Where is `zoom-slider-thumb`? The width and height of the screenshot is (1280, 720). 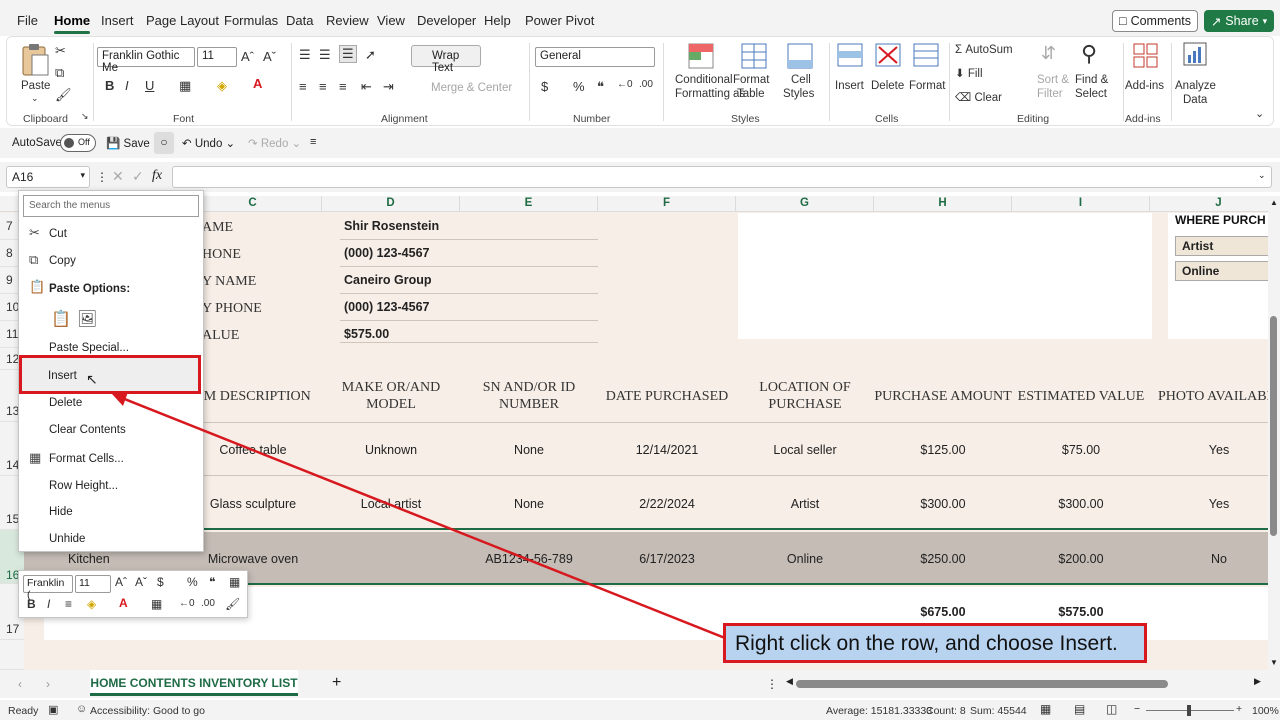 zoom-slider-thumb is located at coordinates (1189, 710).